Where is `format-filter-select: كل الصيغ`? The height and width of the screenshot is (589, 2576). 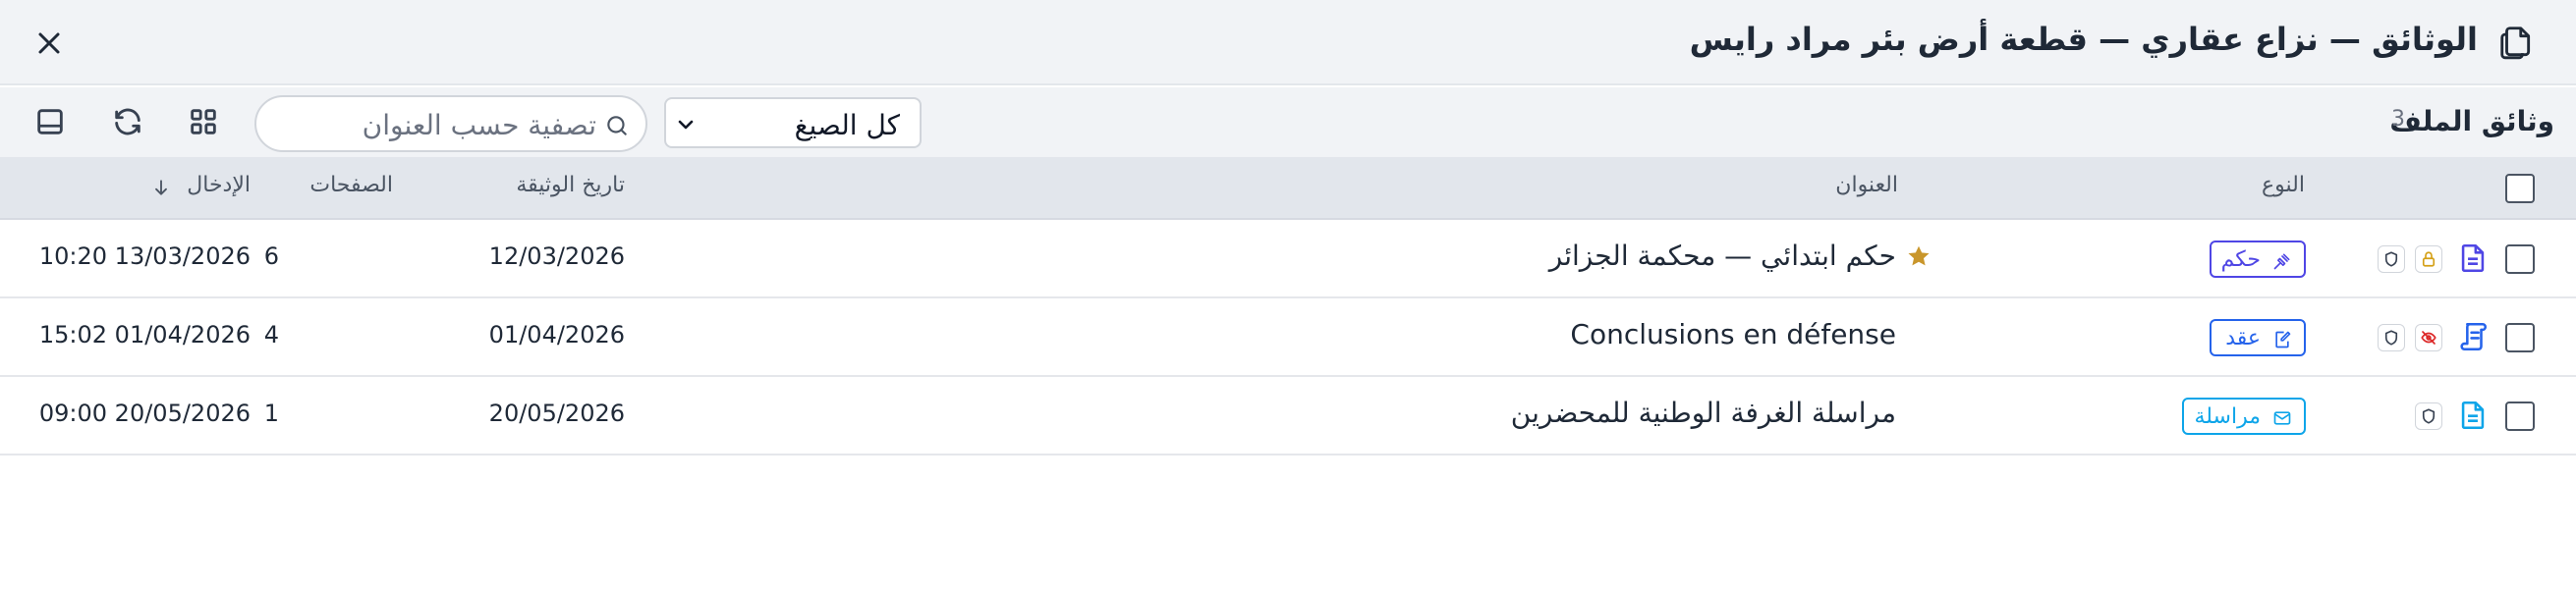
format-filter-select: كل الصيغ is located at coordinates (793, 123).